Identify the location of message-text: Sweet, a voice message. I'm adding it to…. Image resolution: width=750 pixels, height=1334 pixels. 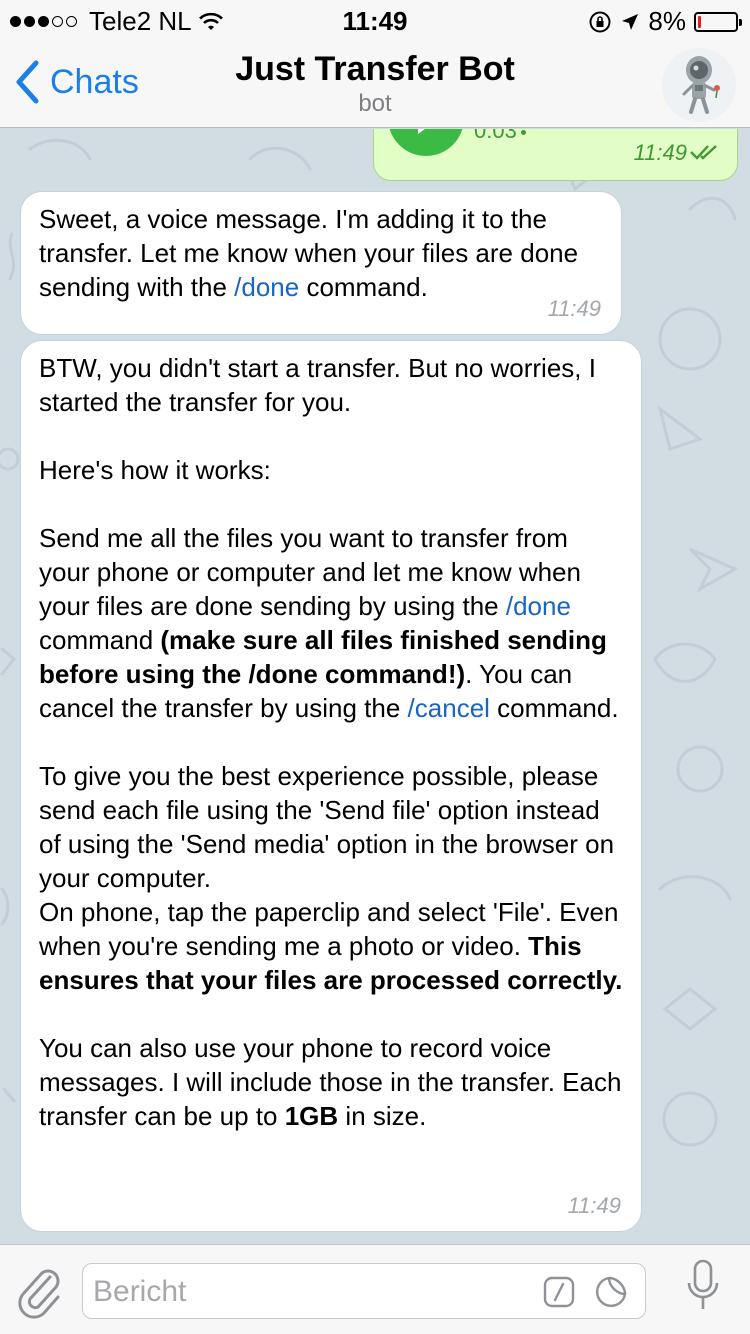
(321, 253).